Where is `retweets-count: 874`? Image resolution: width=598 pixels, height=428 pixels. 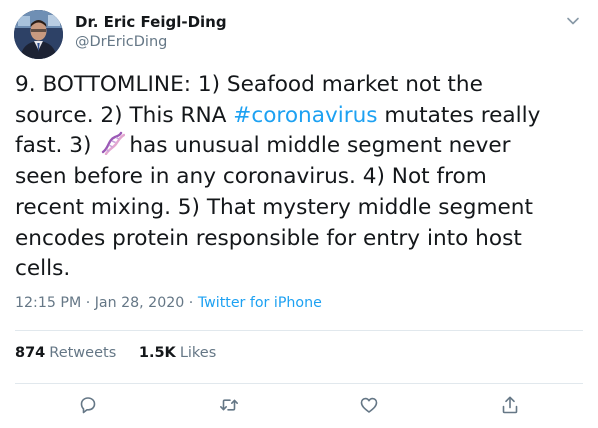
retweets-count: 874 is located at coordinates (30, 353).